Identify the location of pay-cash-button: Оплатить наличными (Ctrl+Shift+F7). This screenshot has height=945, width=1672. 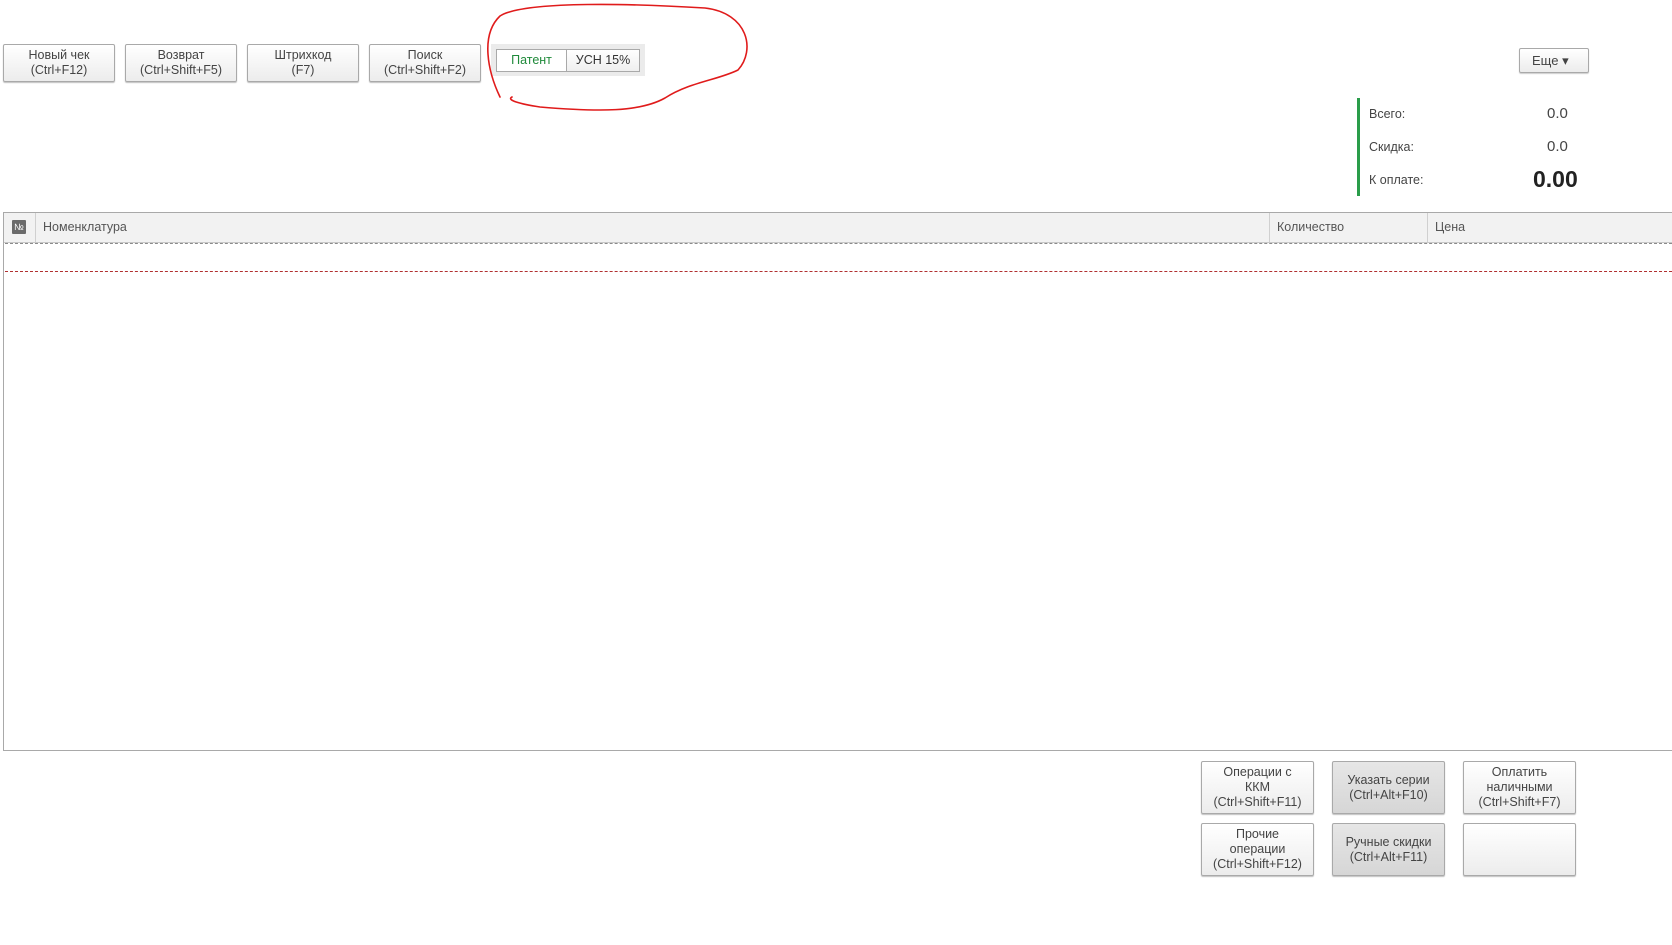
(1519, 787).